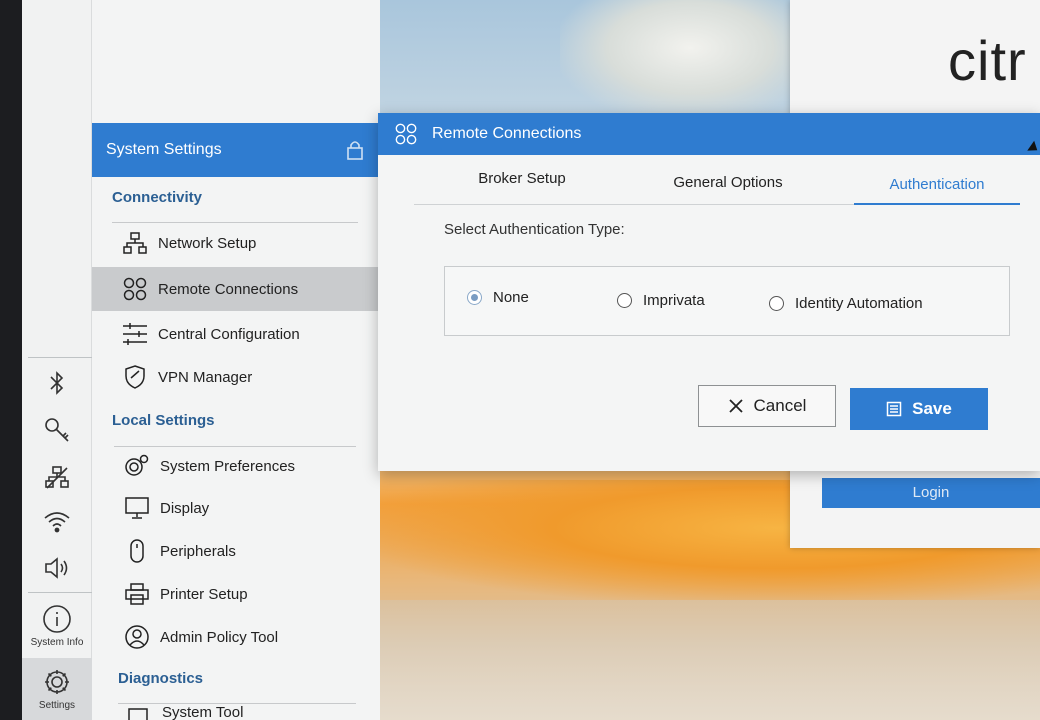 Image resolution: width=1040 pixels, height=720 pixels. I want to click on wifi-icon, so click(57, 522).